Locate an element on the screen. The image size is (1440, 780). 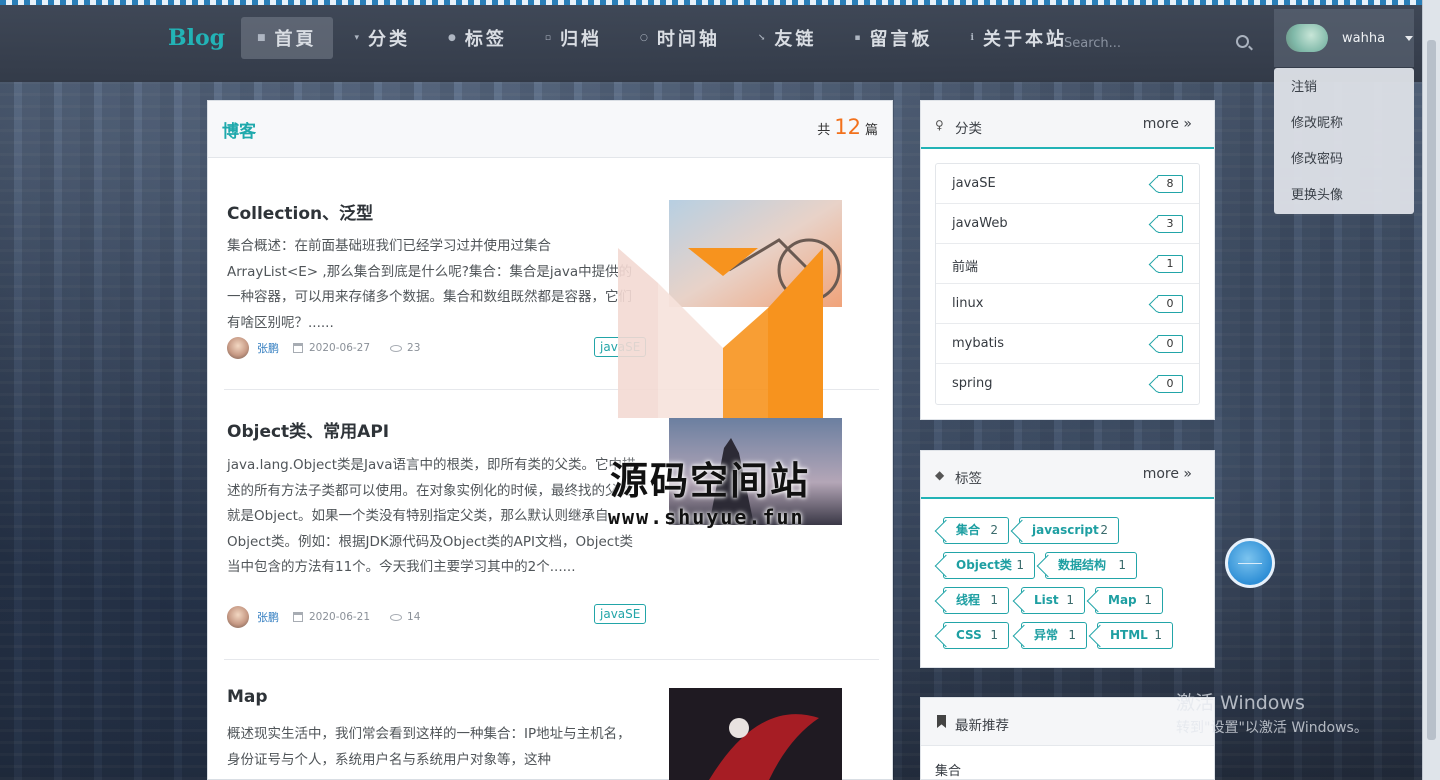
post-title: Object类、常用API is located at coordinates (308, 429).